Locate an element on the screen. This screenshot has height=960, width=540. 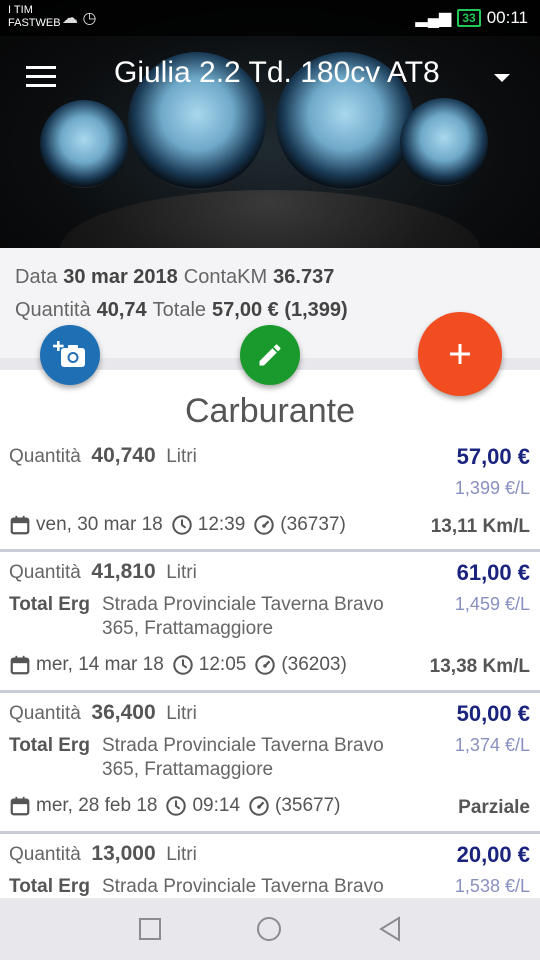
notification-icons: ☁ ◷ is located at coordinates (79, 18).